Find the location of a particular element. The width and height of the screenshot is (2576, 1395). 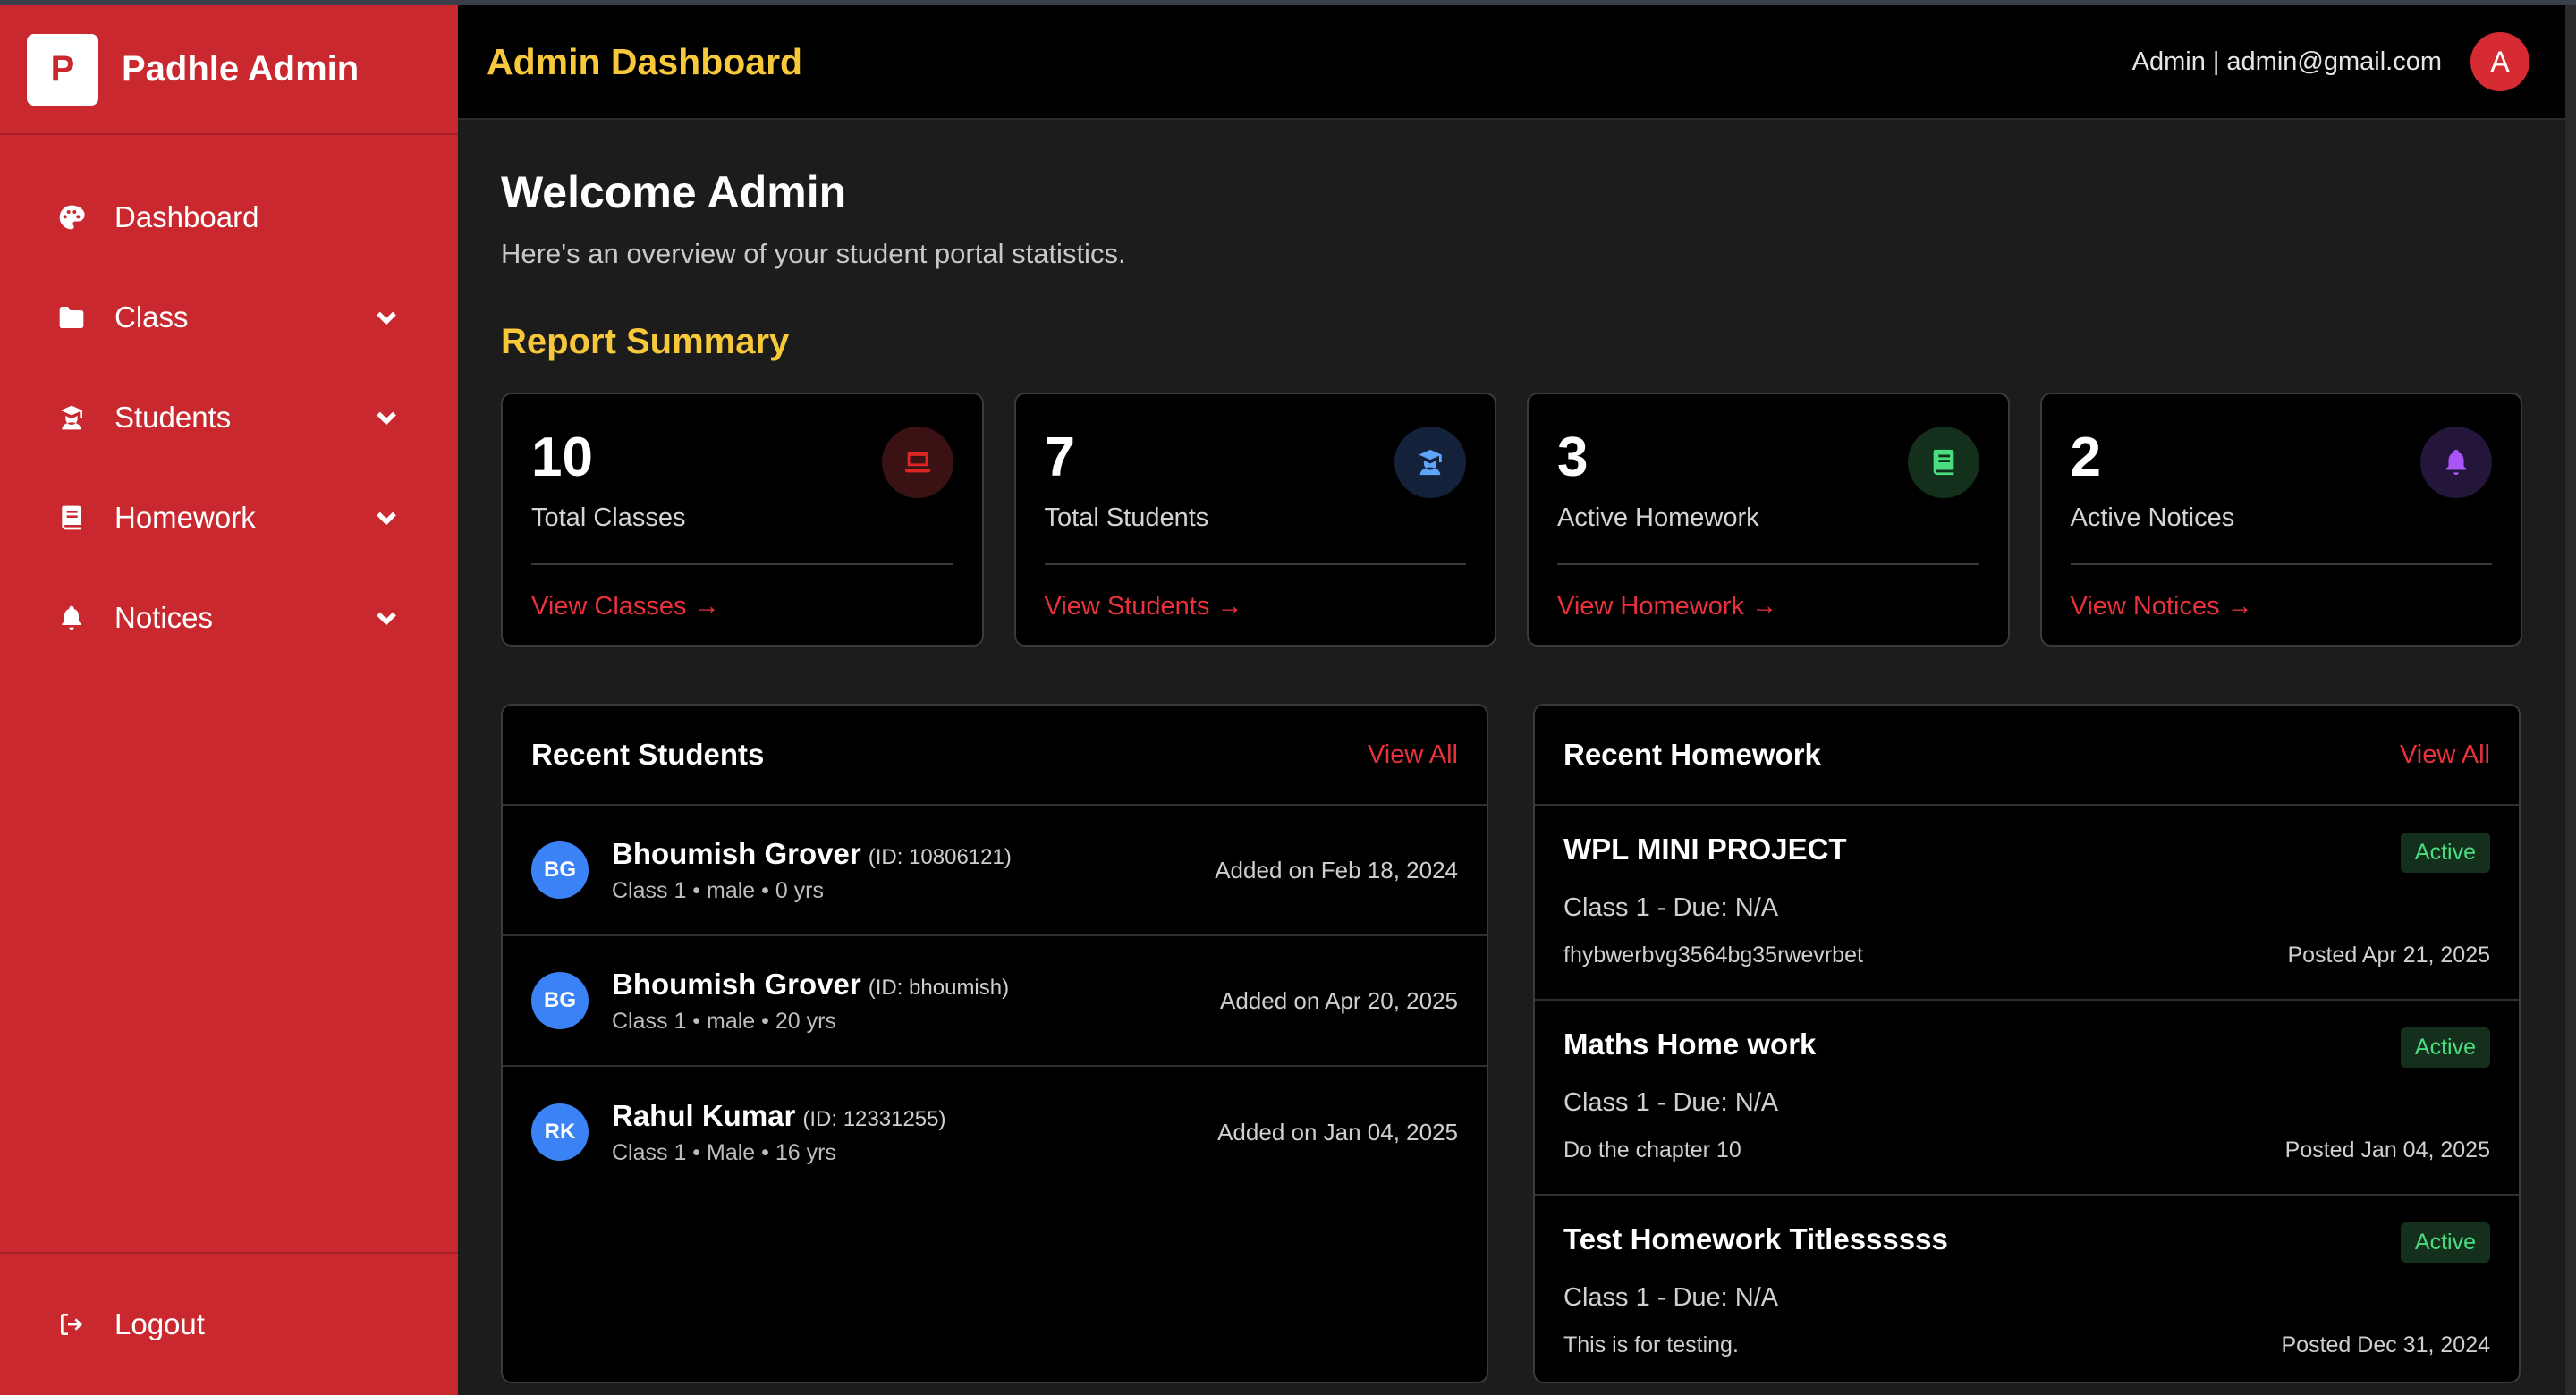

panel-title: Recent Students is located at coordinates (648, 754).